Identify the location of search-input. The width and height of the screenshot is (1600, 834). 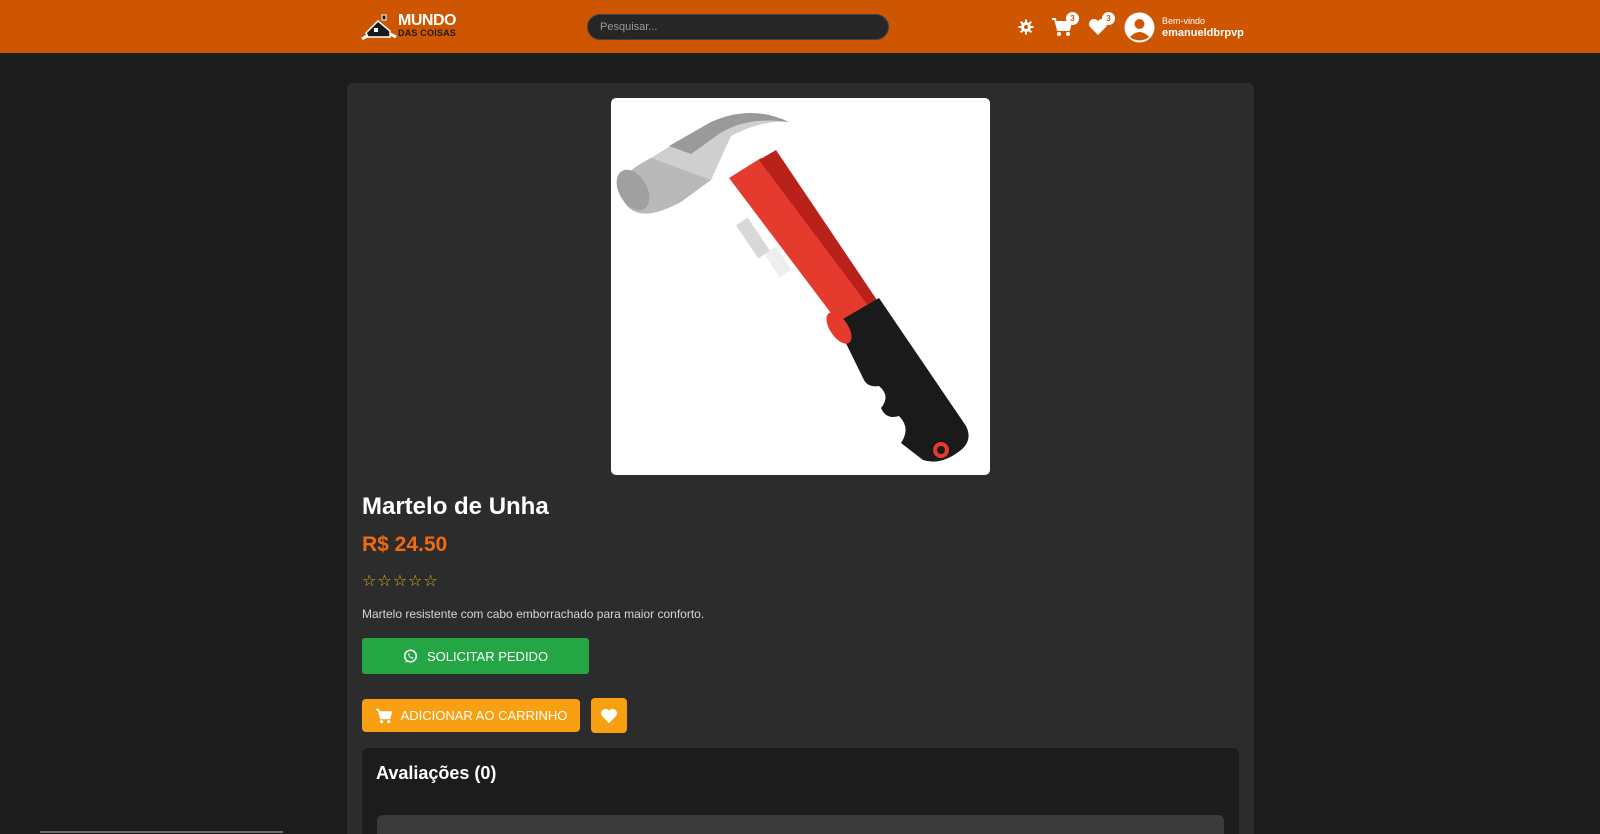
(738, 27).